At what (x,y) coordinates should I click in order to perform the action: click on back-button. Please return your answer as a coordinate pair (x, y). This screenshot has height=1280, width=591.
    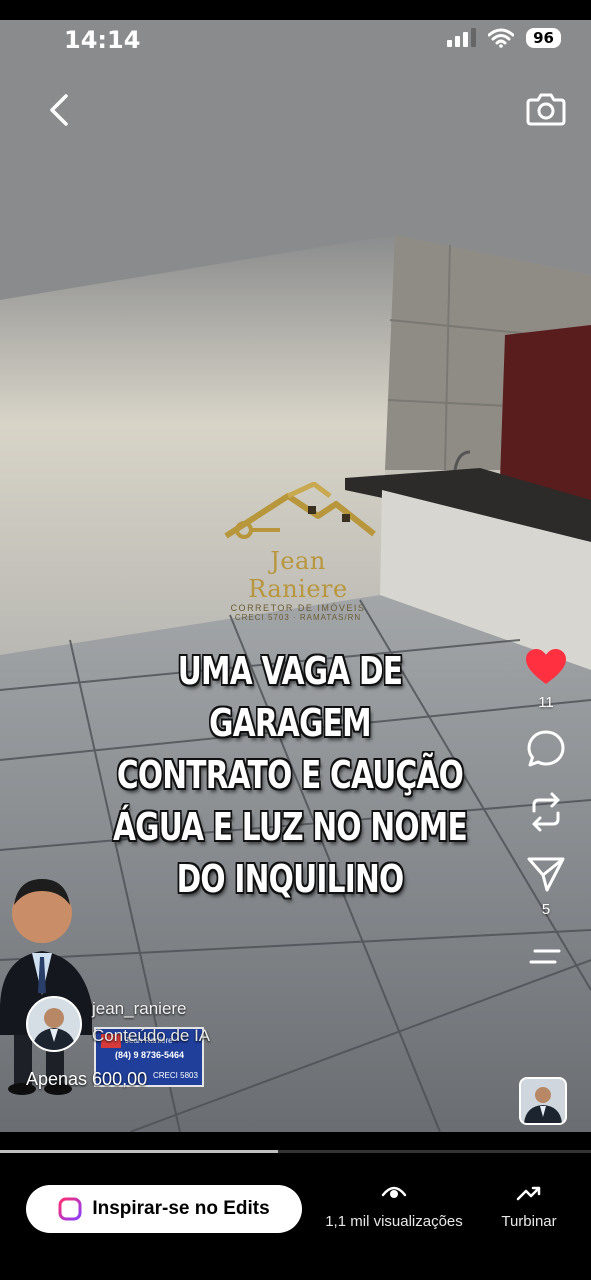
    Looking at the image, I should click on (58, 112).